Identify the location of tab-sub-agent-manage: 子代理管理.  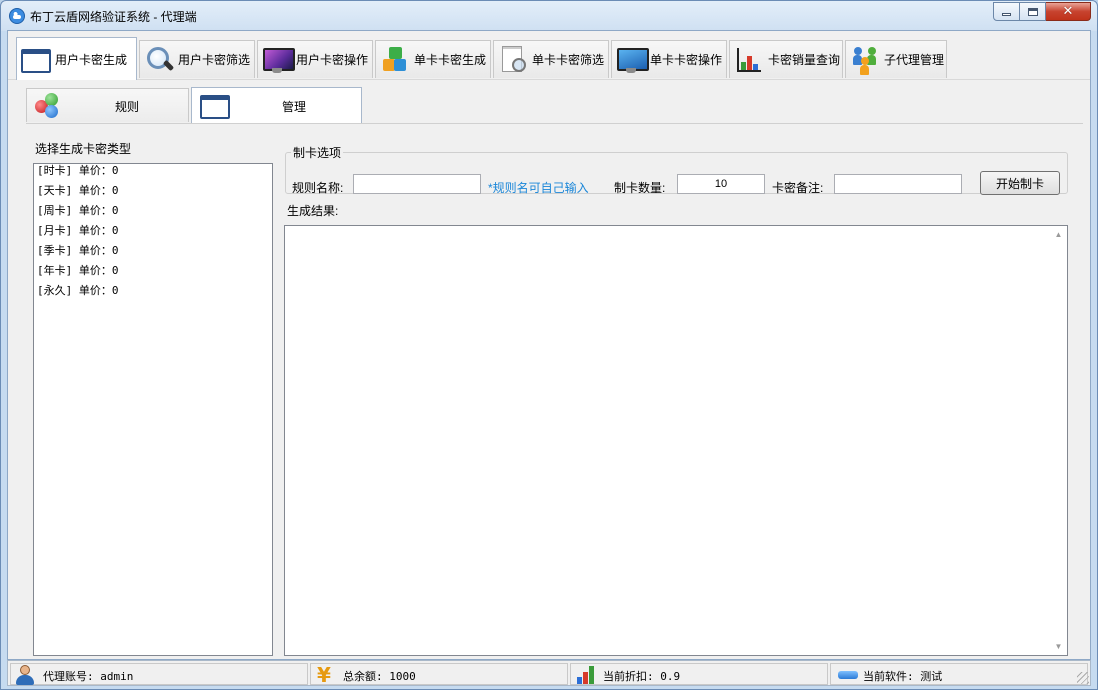
(896, 59).